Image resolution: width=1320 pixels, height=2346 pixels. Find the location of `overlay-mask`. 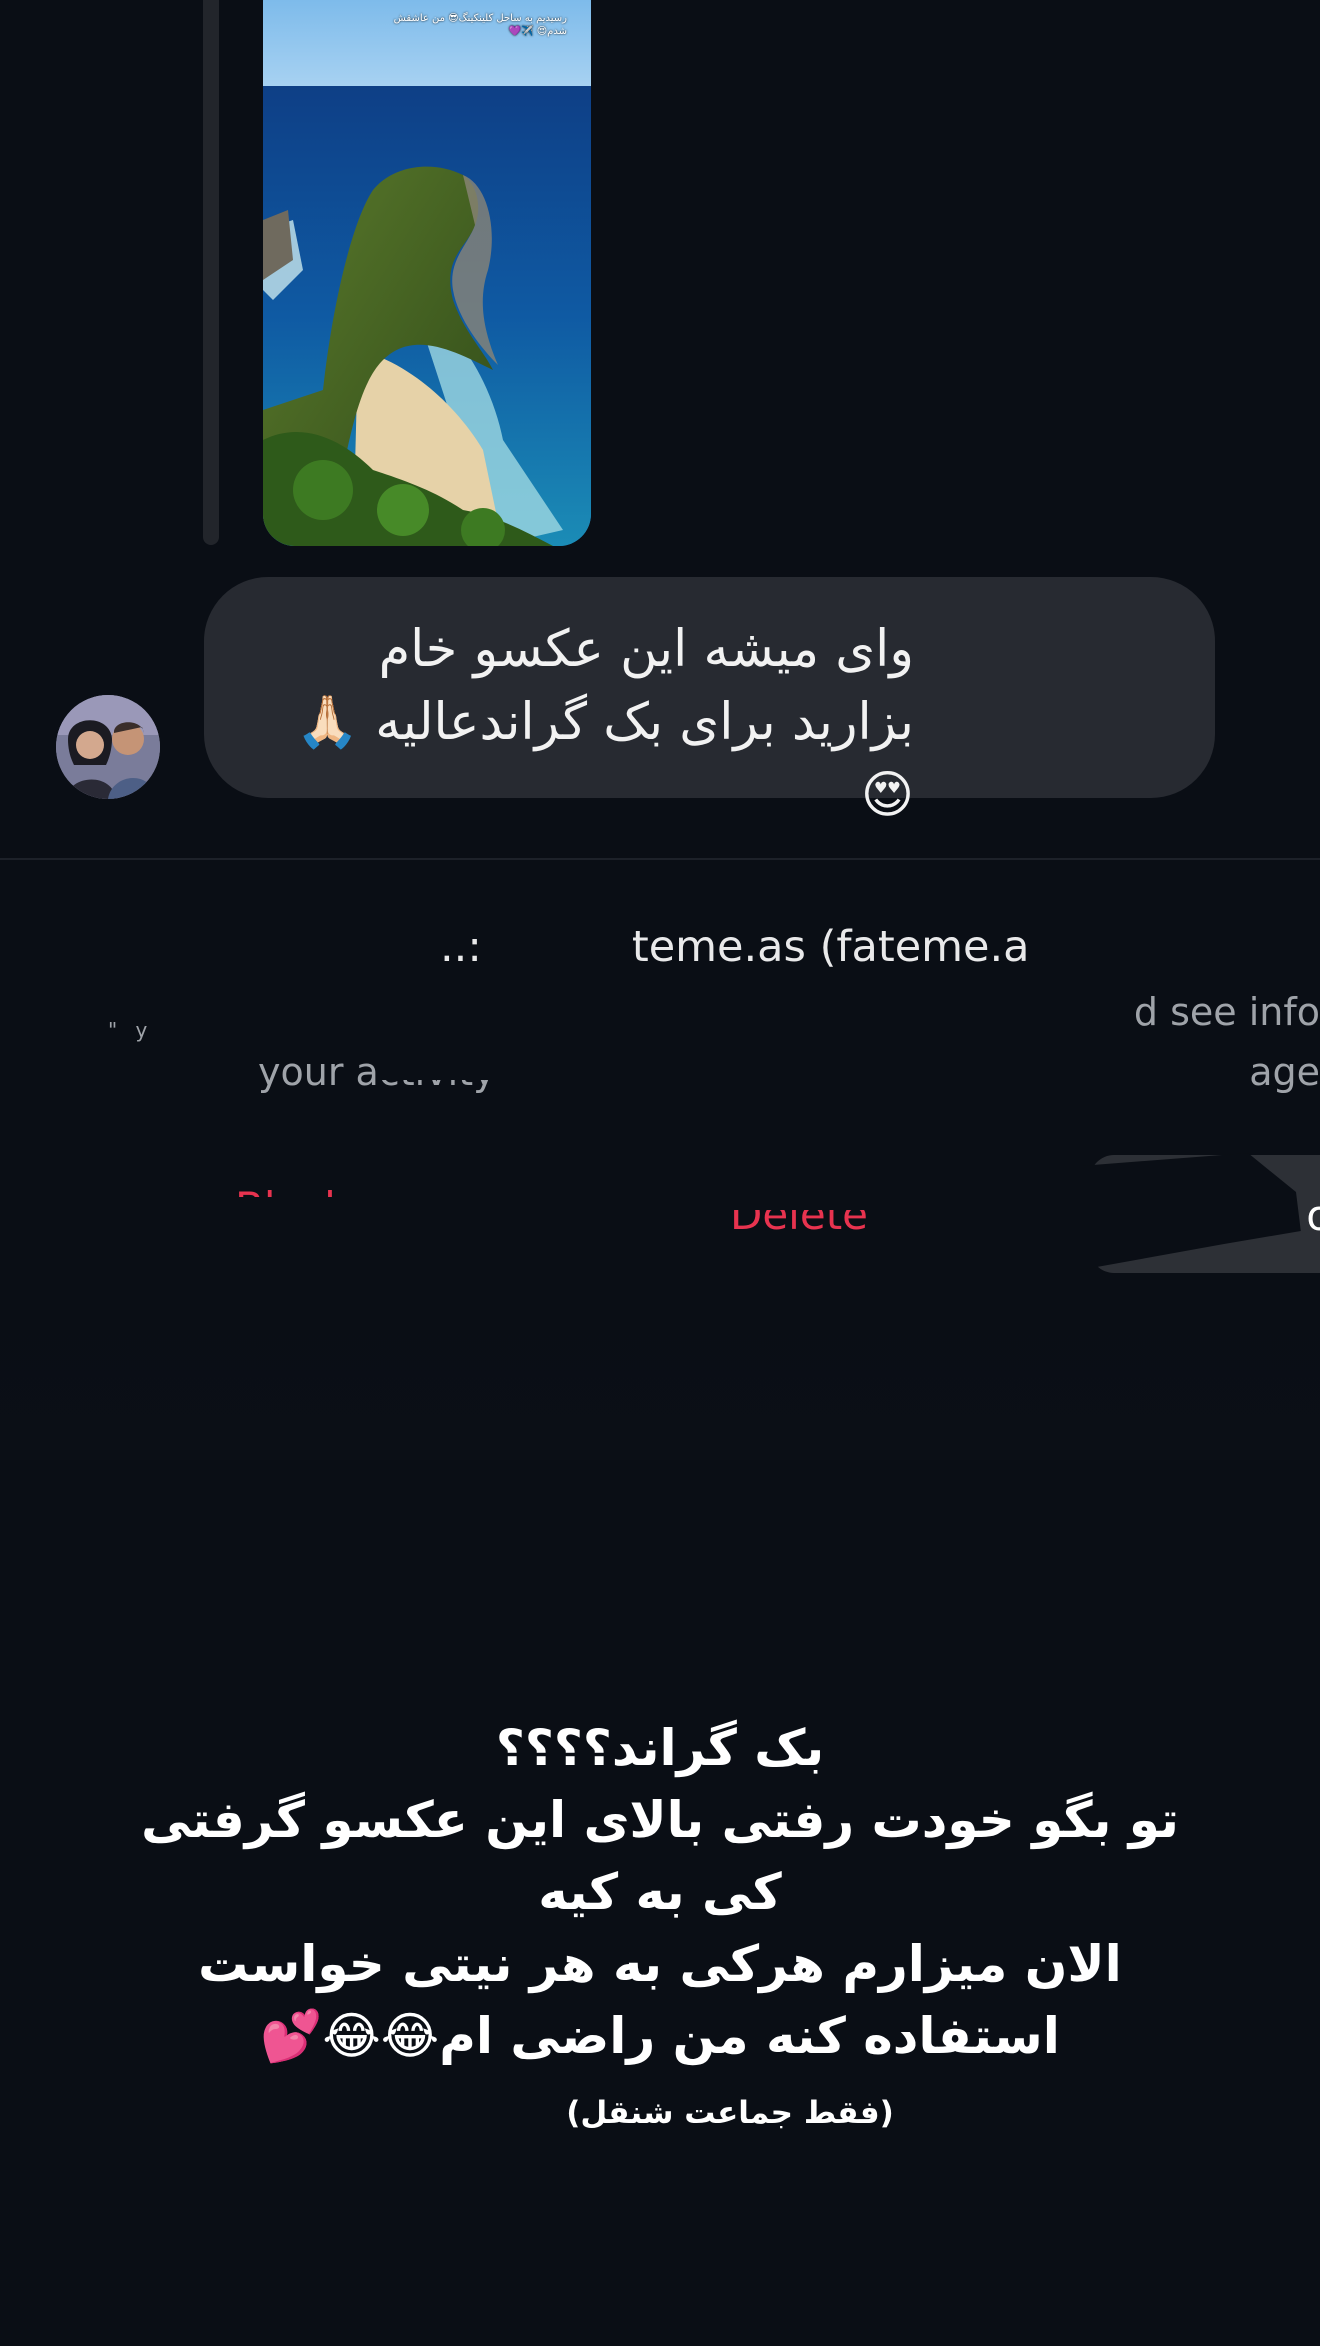

overlay-mask is located at coordinates (850, 1055).